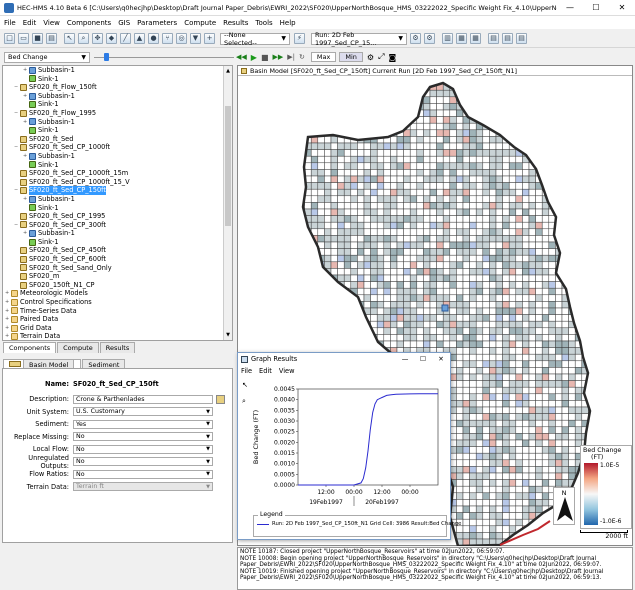  I want to click on property-select: U.S. Customary ▼, so click(143, 411).